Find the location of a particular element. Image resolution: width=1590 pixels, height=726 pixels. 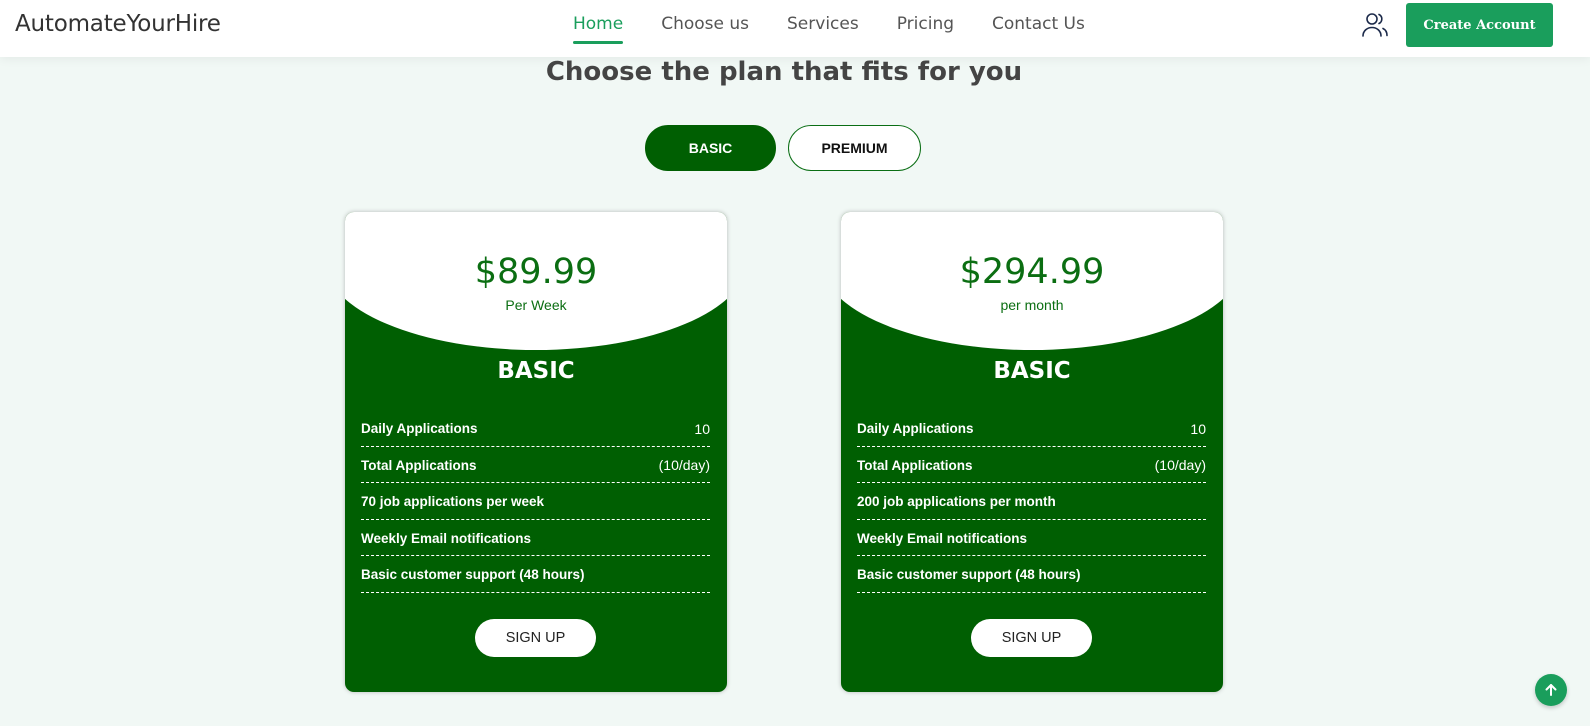

plan-period: per month is located at coordinates (1032, 305).